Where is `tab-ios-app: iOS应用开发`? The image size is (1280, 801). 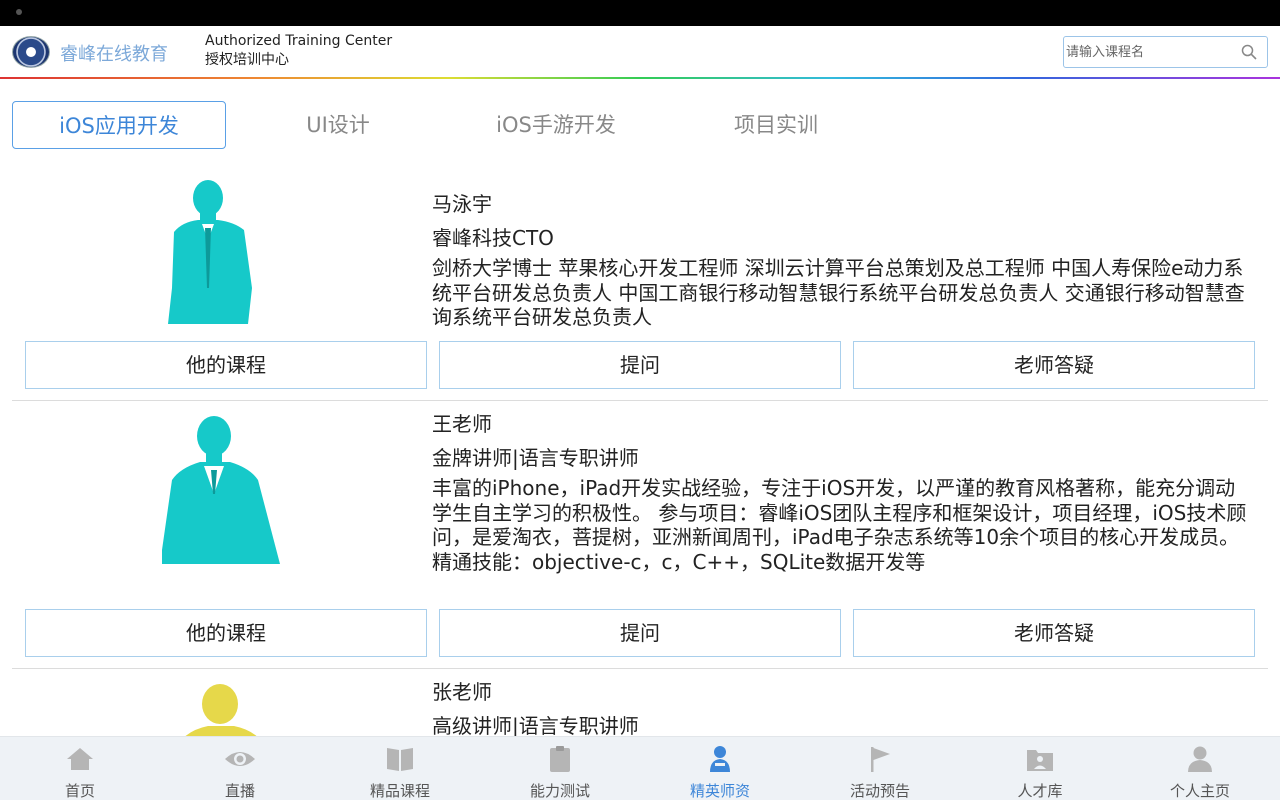
tab-ios-app: iOS应用开发 is located at coordinates (119, 125).